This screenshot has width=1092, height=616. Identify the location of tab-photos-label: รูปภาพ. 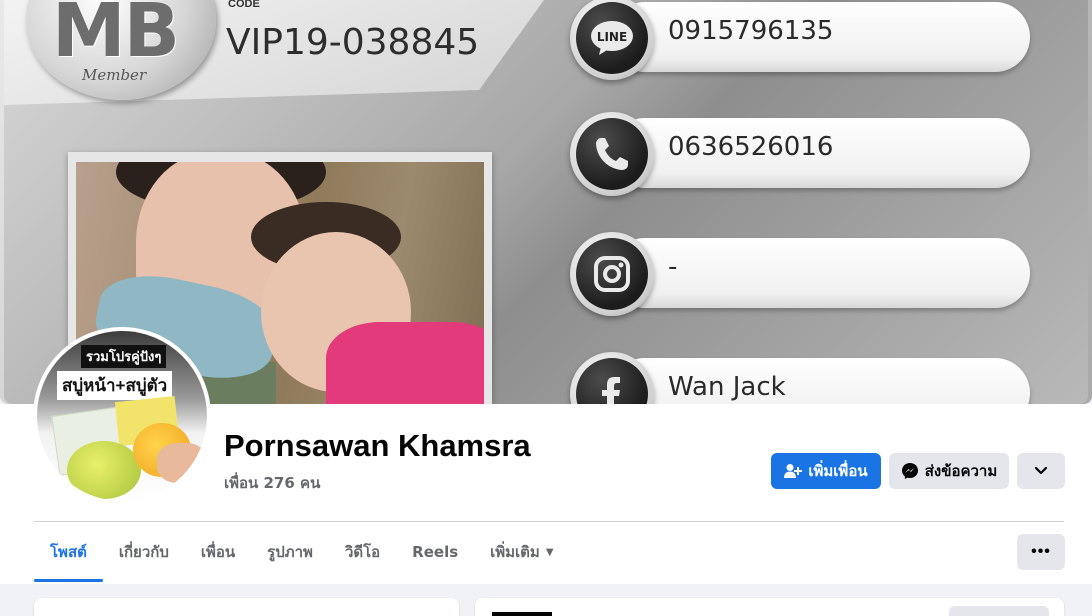
(290, 552).